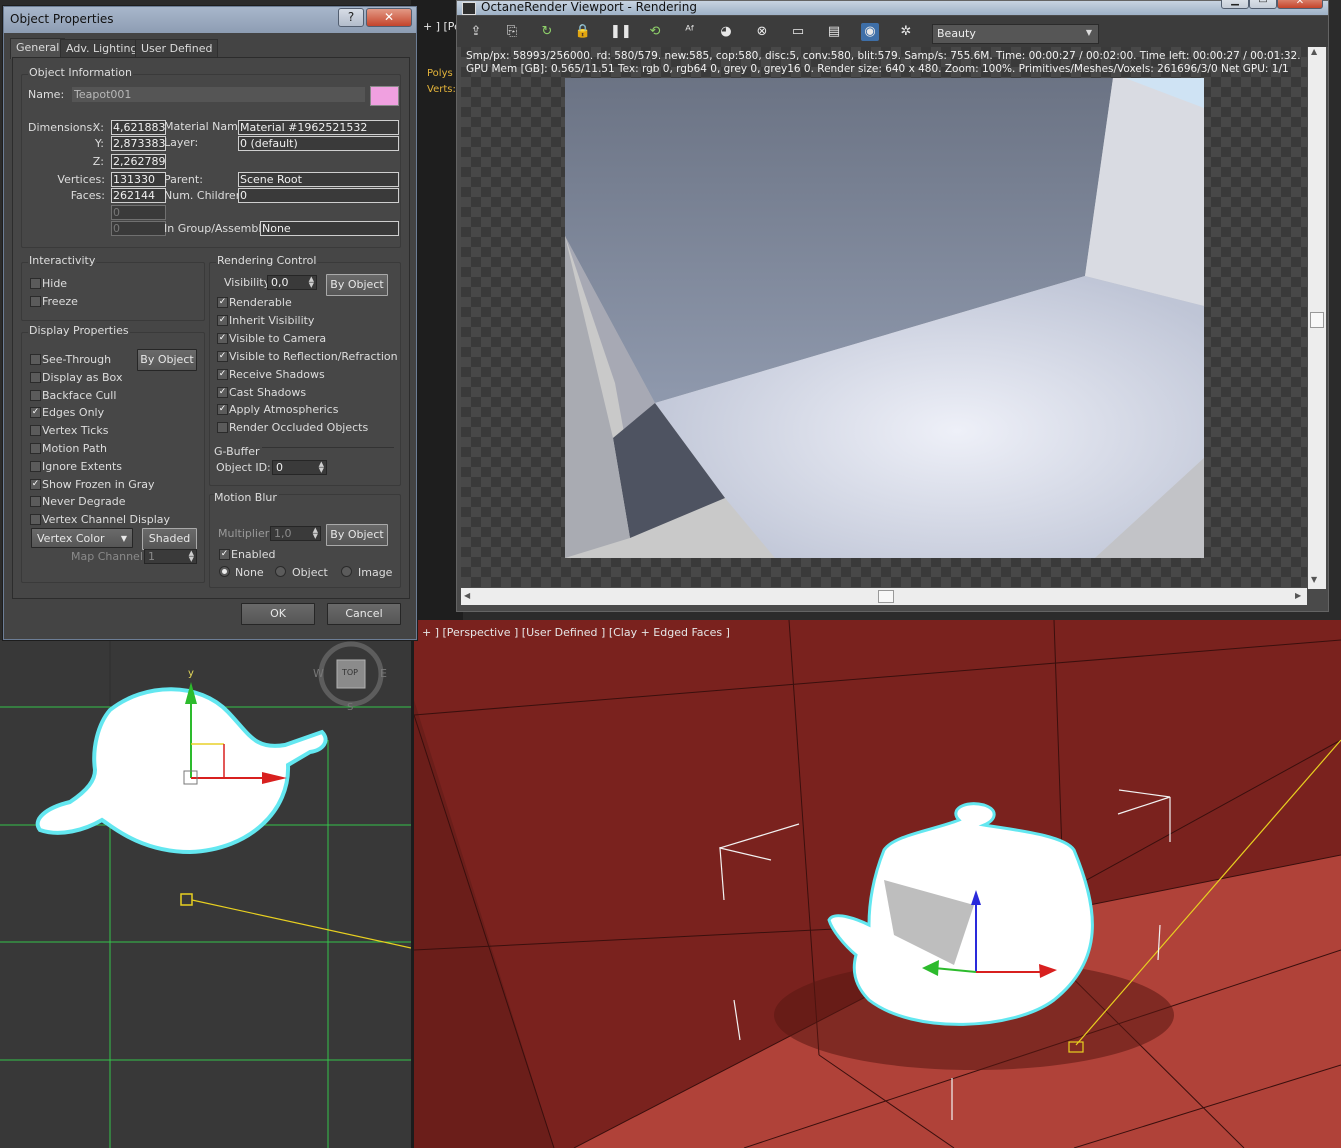 The width and height of the screenshot is (1341, 1148). I want to click on vertex-color-value: Vertex Color, so click(71, 538).